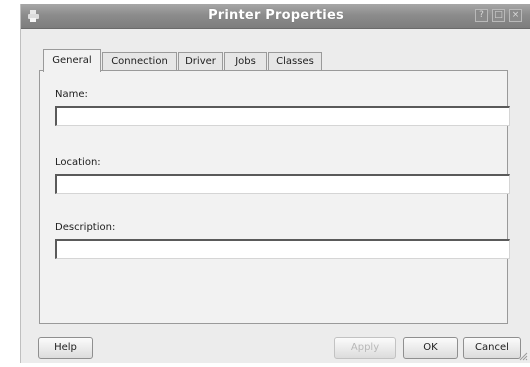 This screenshot has width=530, height=367. I want to click on window-title: Printer Properties, so click(276, 15).